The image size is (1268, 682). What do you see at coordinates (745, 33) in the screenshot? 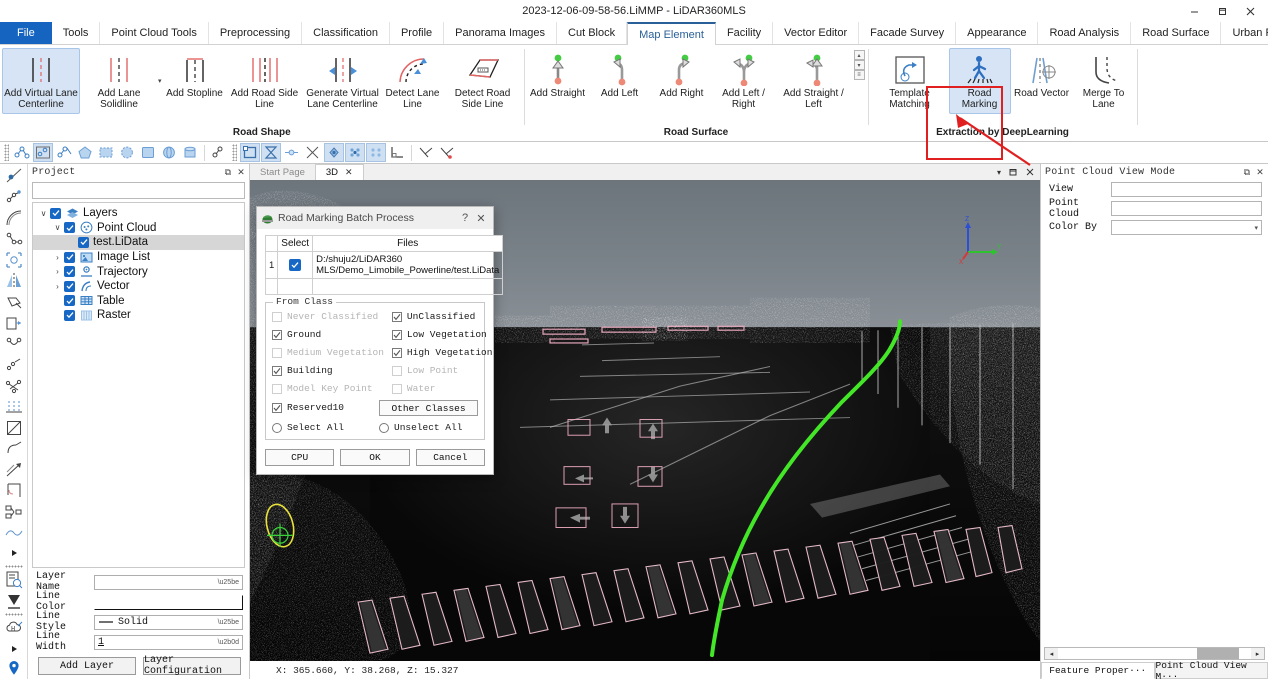
I see `menu-tab-facility: Facility` at bounding box center [745, 33].